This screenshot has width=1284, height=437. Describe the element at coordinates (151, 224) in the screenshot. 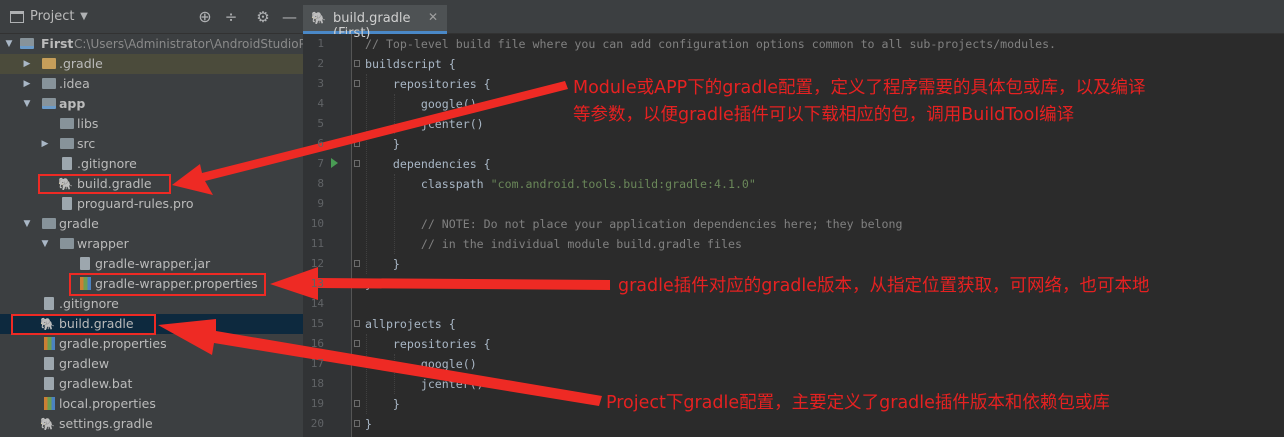

I see `tree-item-gradle-folder: ▼ gradle` at that location.